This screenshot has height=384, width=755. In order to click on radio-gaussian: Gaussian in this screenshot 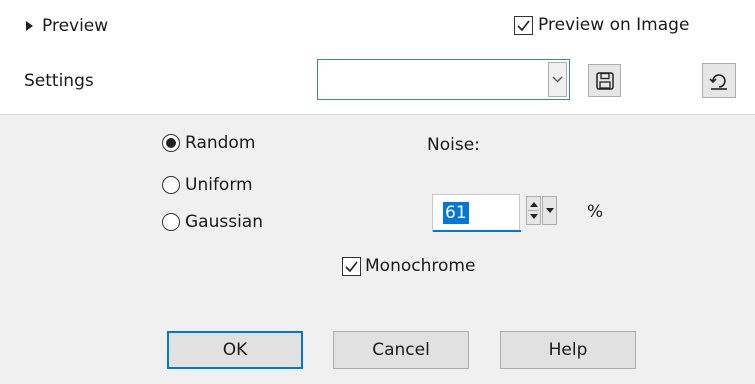, I will do `click(212, 222)`.